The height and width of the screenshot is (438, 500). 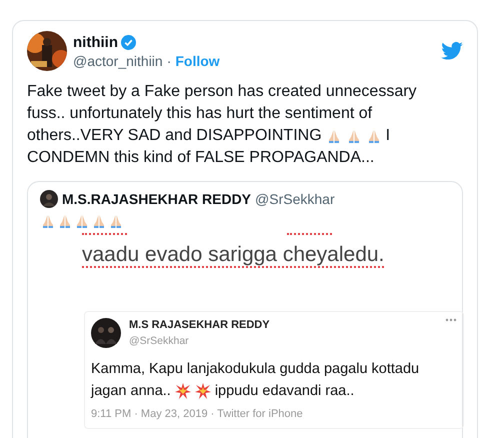 I want to click on image-text: vaadu evado sarigga cheyaledu., so click(x=234, y=255).